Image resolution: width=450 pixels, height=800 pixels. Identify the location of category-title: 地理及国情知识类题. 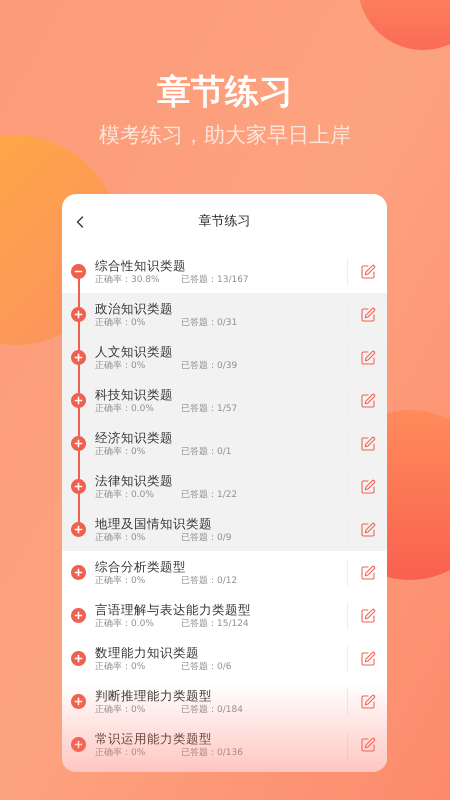
(221, 523).